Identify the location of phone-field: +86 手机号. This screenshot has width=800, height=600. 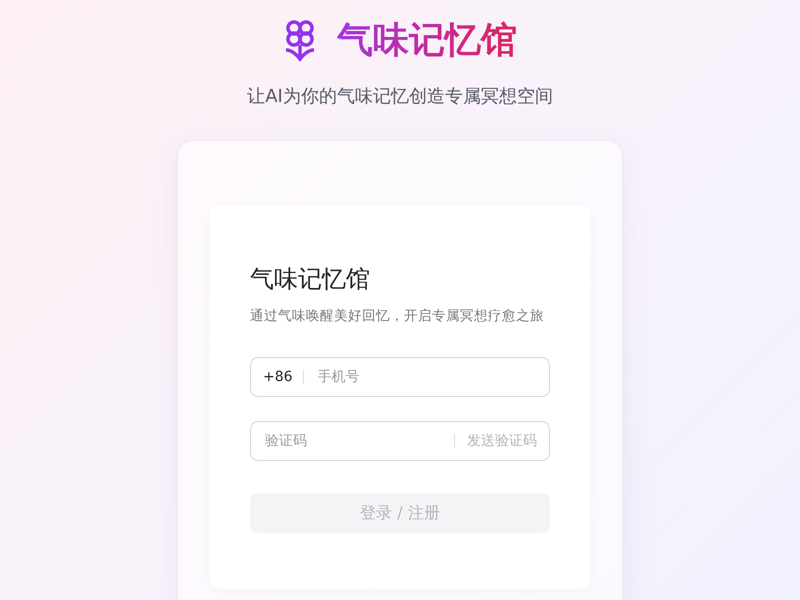
(400, 377).